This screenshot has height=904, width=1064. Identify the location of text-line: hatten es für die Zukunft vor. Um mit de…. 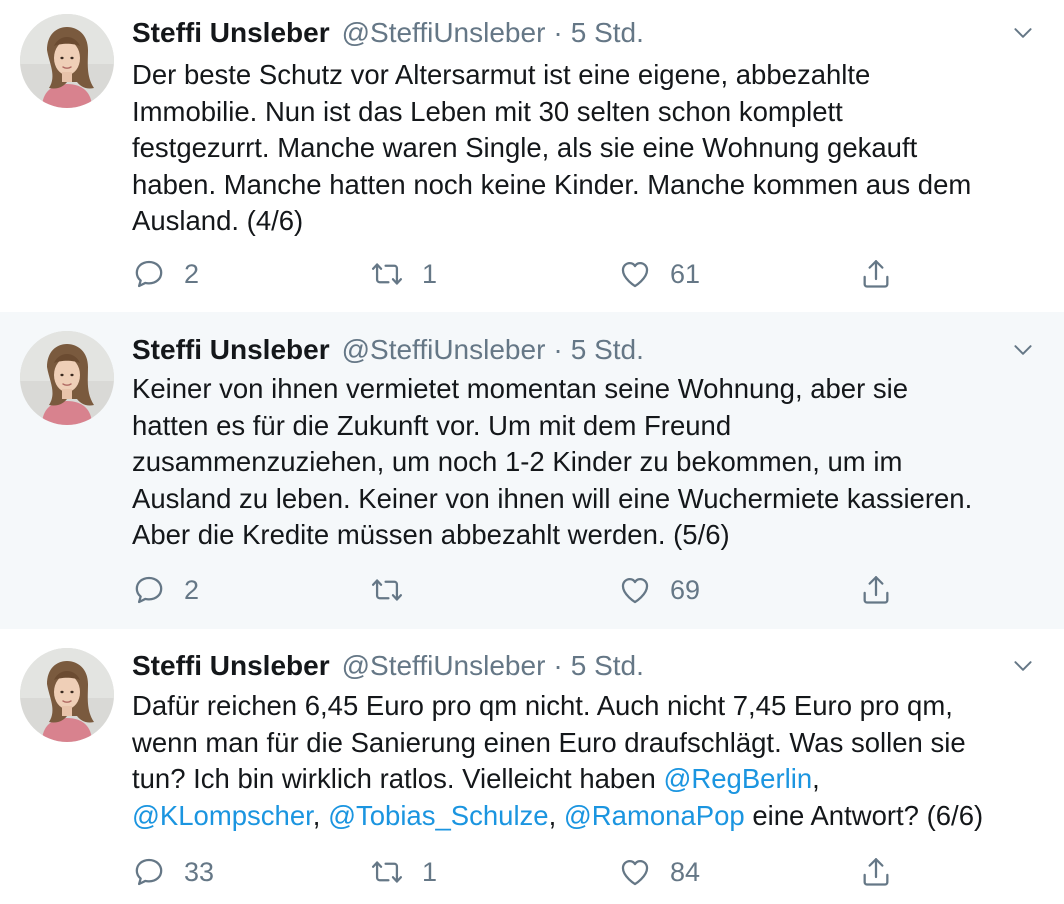
(432, 425).